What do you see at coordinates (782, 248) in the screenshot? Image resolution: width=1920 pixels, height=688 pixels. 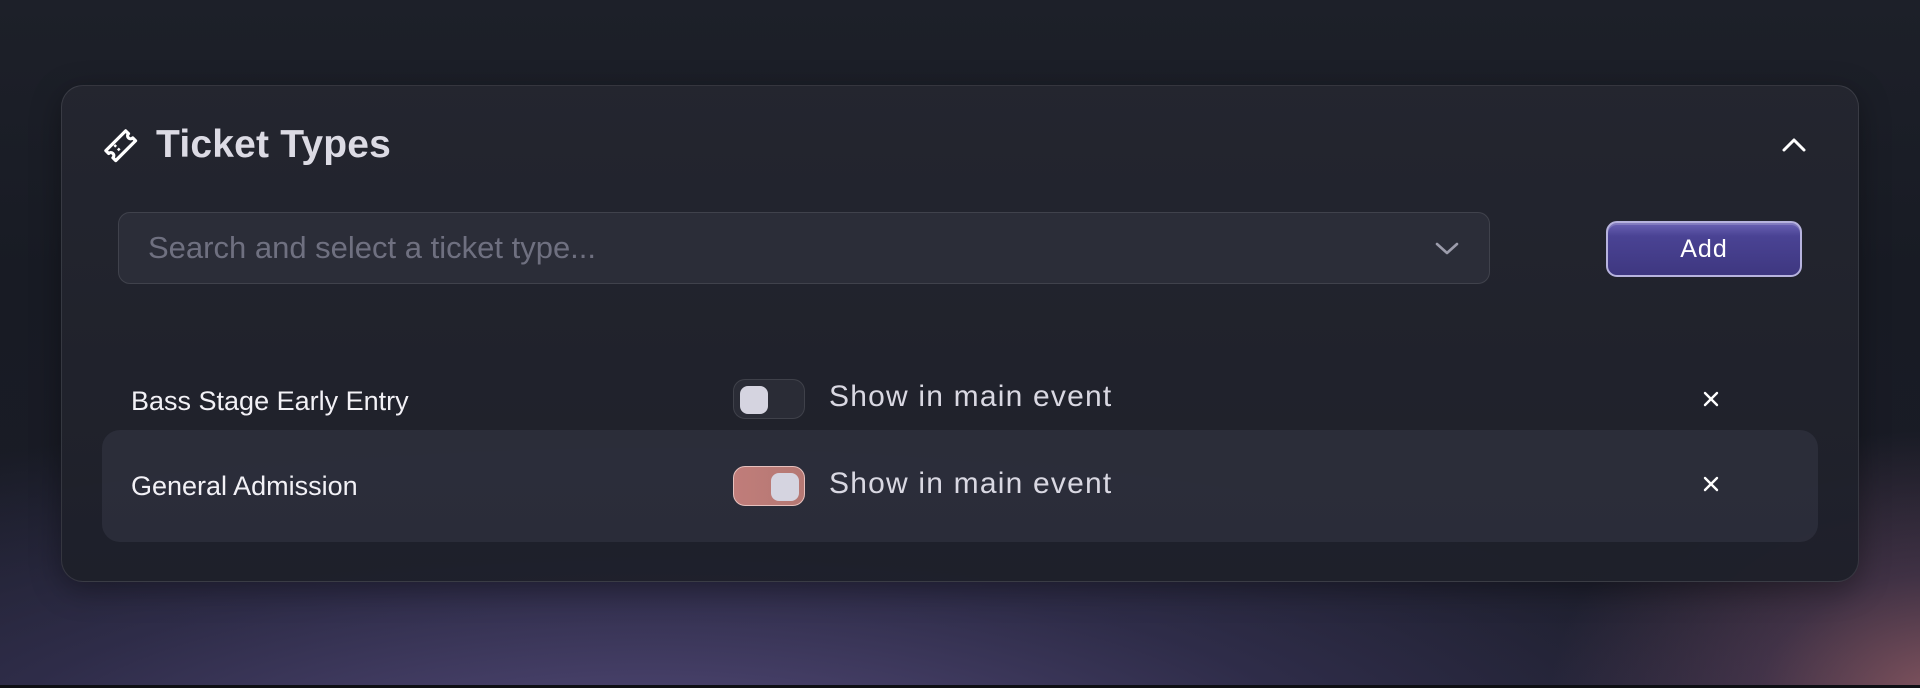 I see `search-input` at bounding box center [782, 248].